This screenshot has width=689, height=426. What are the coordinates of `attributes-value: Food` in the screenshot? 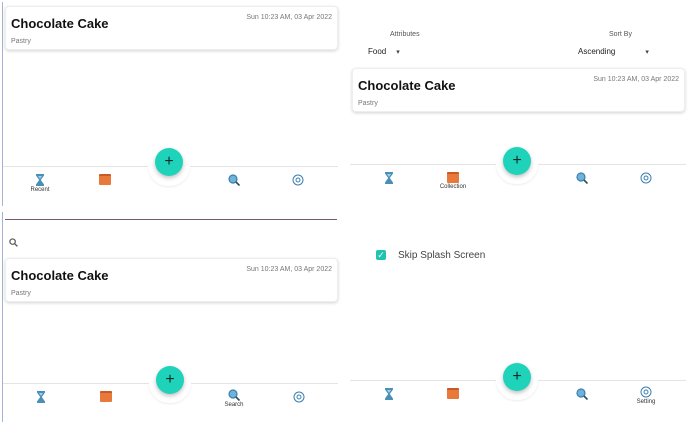 It's located at (377, 51).